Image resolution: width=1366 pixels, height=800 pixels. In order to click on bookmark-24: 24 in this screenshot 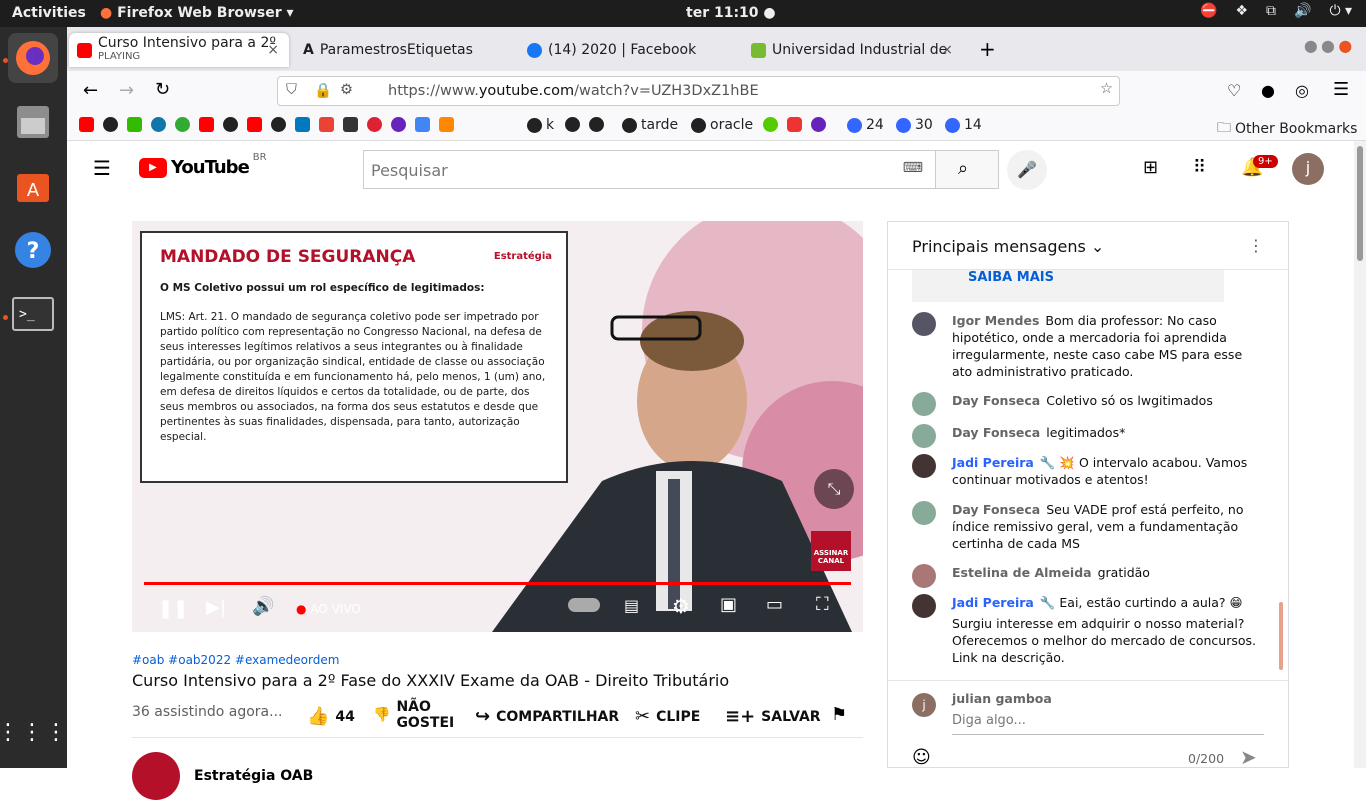, I will do `click(865, 125)`.